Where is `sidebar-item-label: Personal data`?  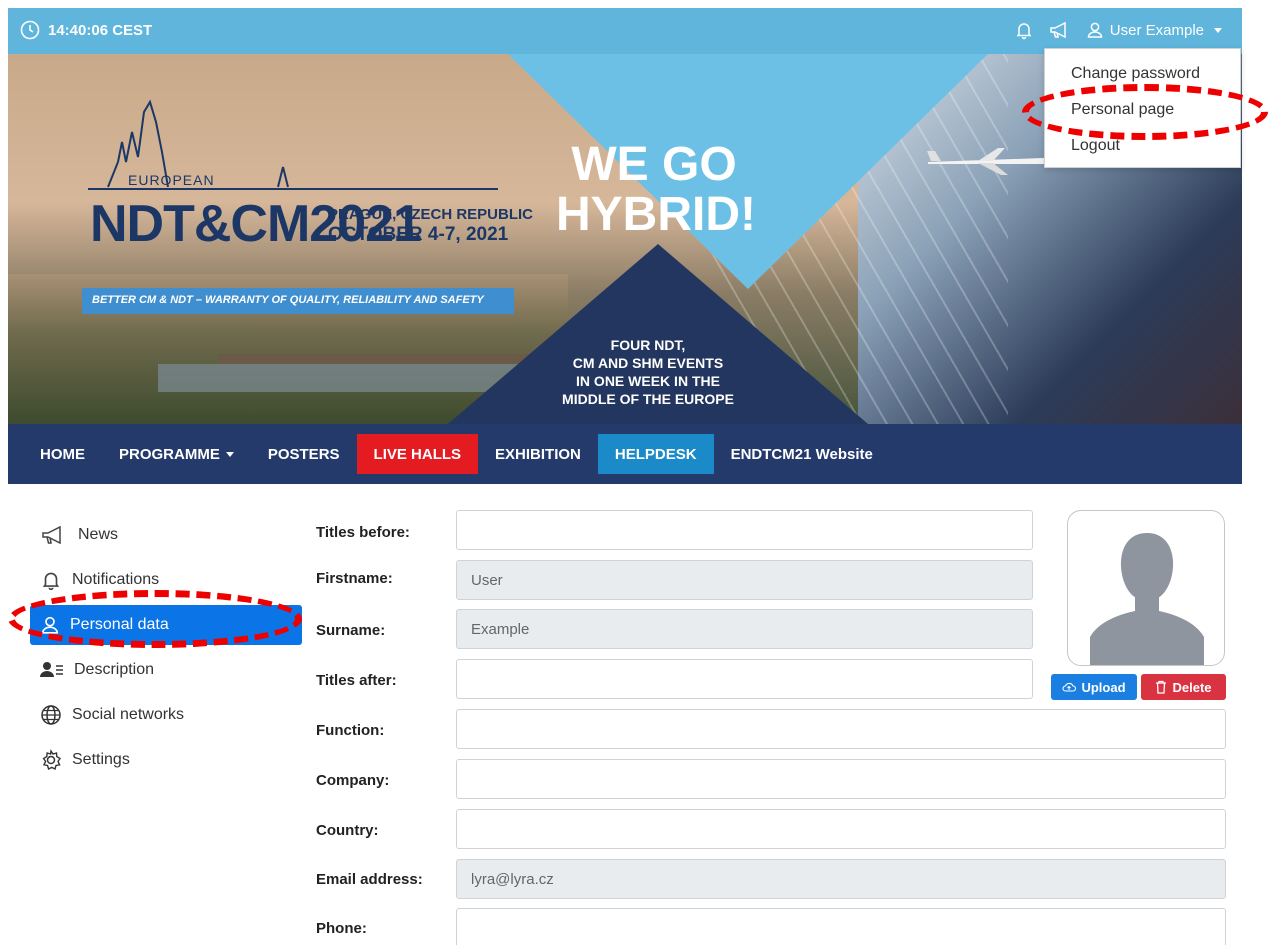 sidebar-item-label: Personal data is located at coordinates (119, 624).